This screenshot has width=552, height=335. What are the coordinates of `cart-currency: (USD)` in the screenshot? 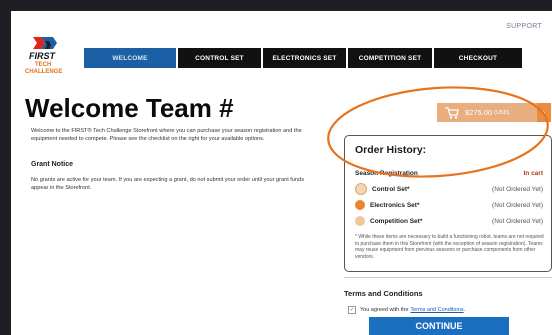 It's located at (502, 112).